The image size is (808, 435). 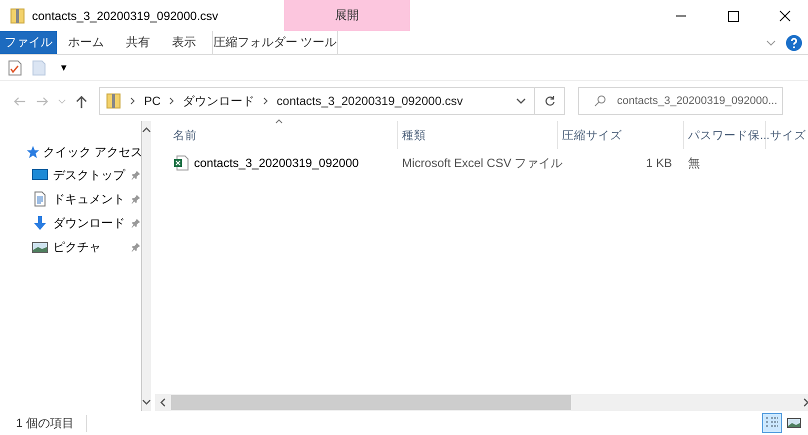 What do you see at coordinates (477, 135) in the screenshot?
I see `column-header: 種類` at bounding box center [477, 135].